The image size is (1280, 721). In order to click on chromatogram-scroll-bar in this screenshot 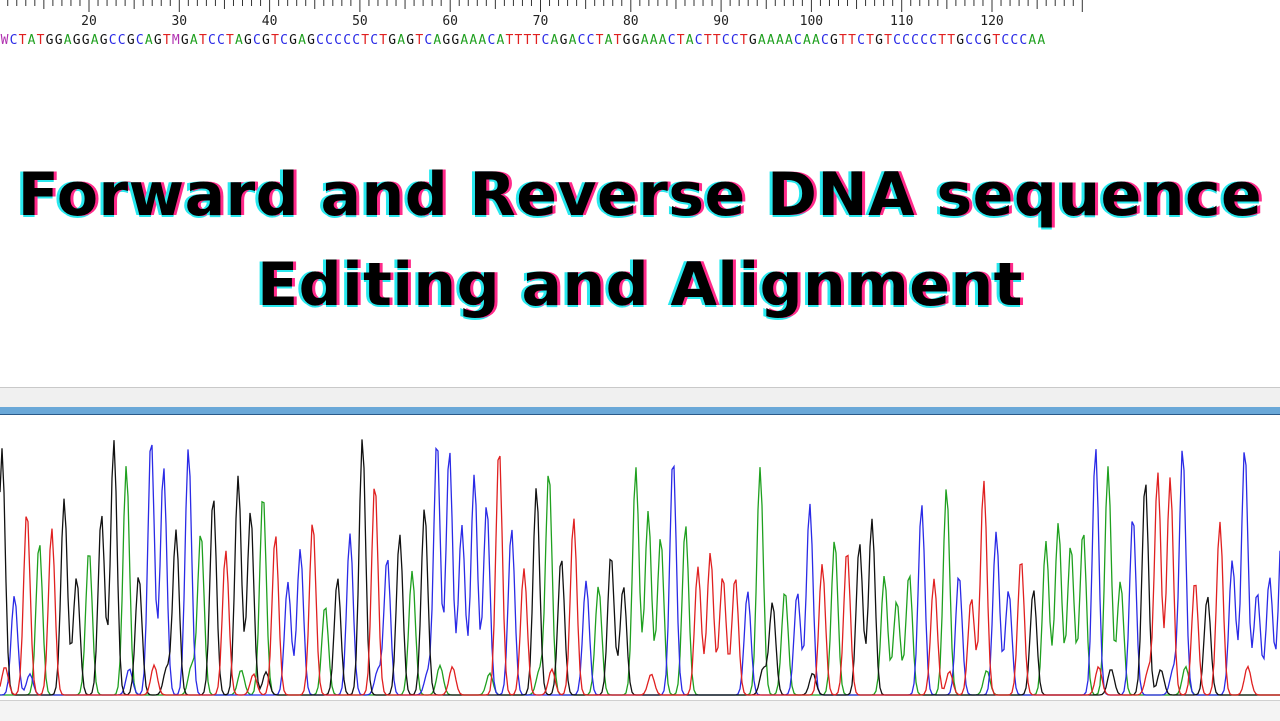, I will do `click(640, 411)`.